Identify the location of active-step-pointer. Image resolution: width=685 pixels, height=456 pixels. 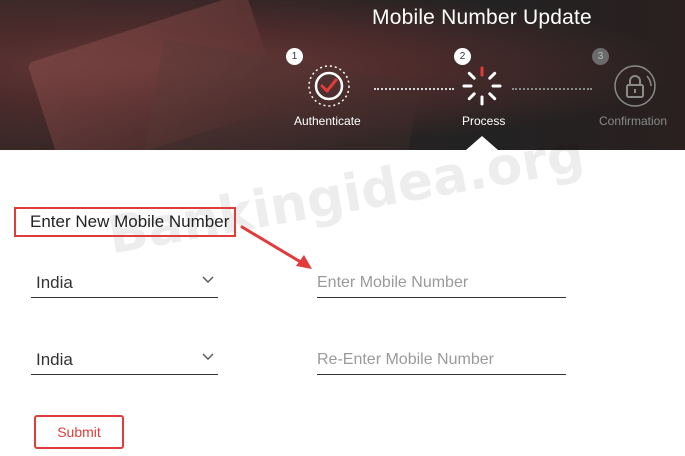
(482, 143).